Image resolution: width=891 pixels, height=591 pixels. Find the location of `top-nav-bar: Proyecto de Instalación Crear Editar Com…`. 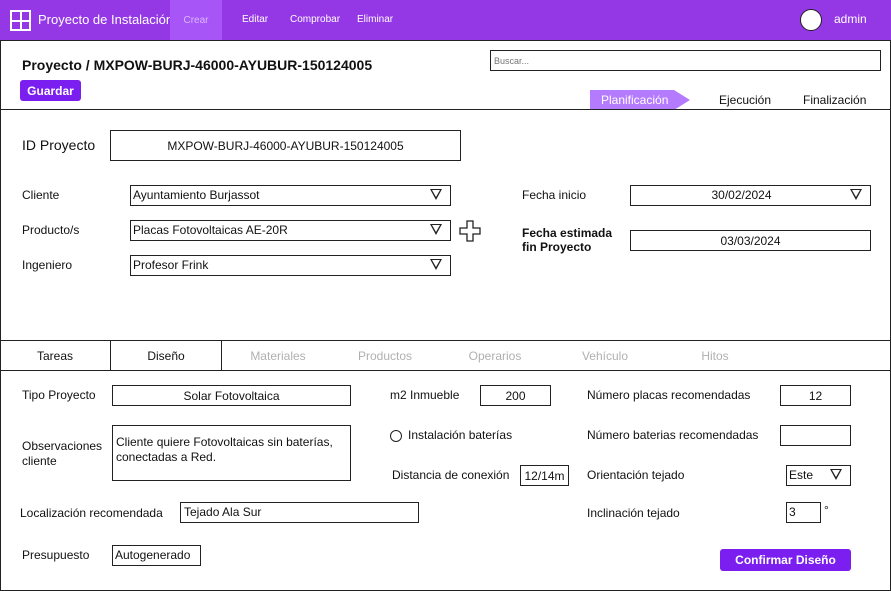

top-nav-bar: Proyecto de Instalación Crear Editar Com… is located at coordinates (445, 20).